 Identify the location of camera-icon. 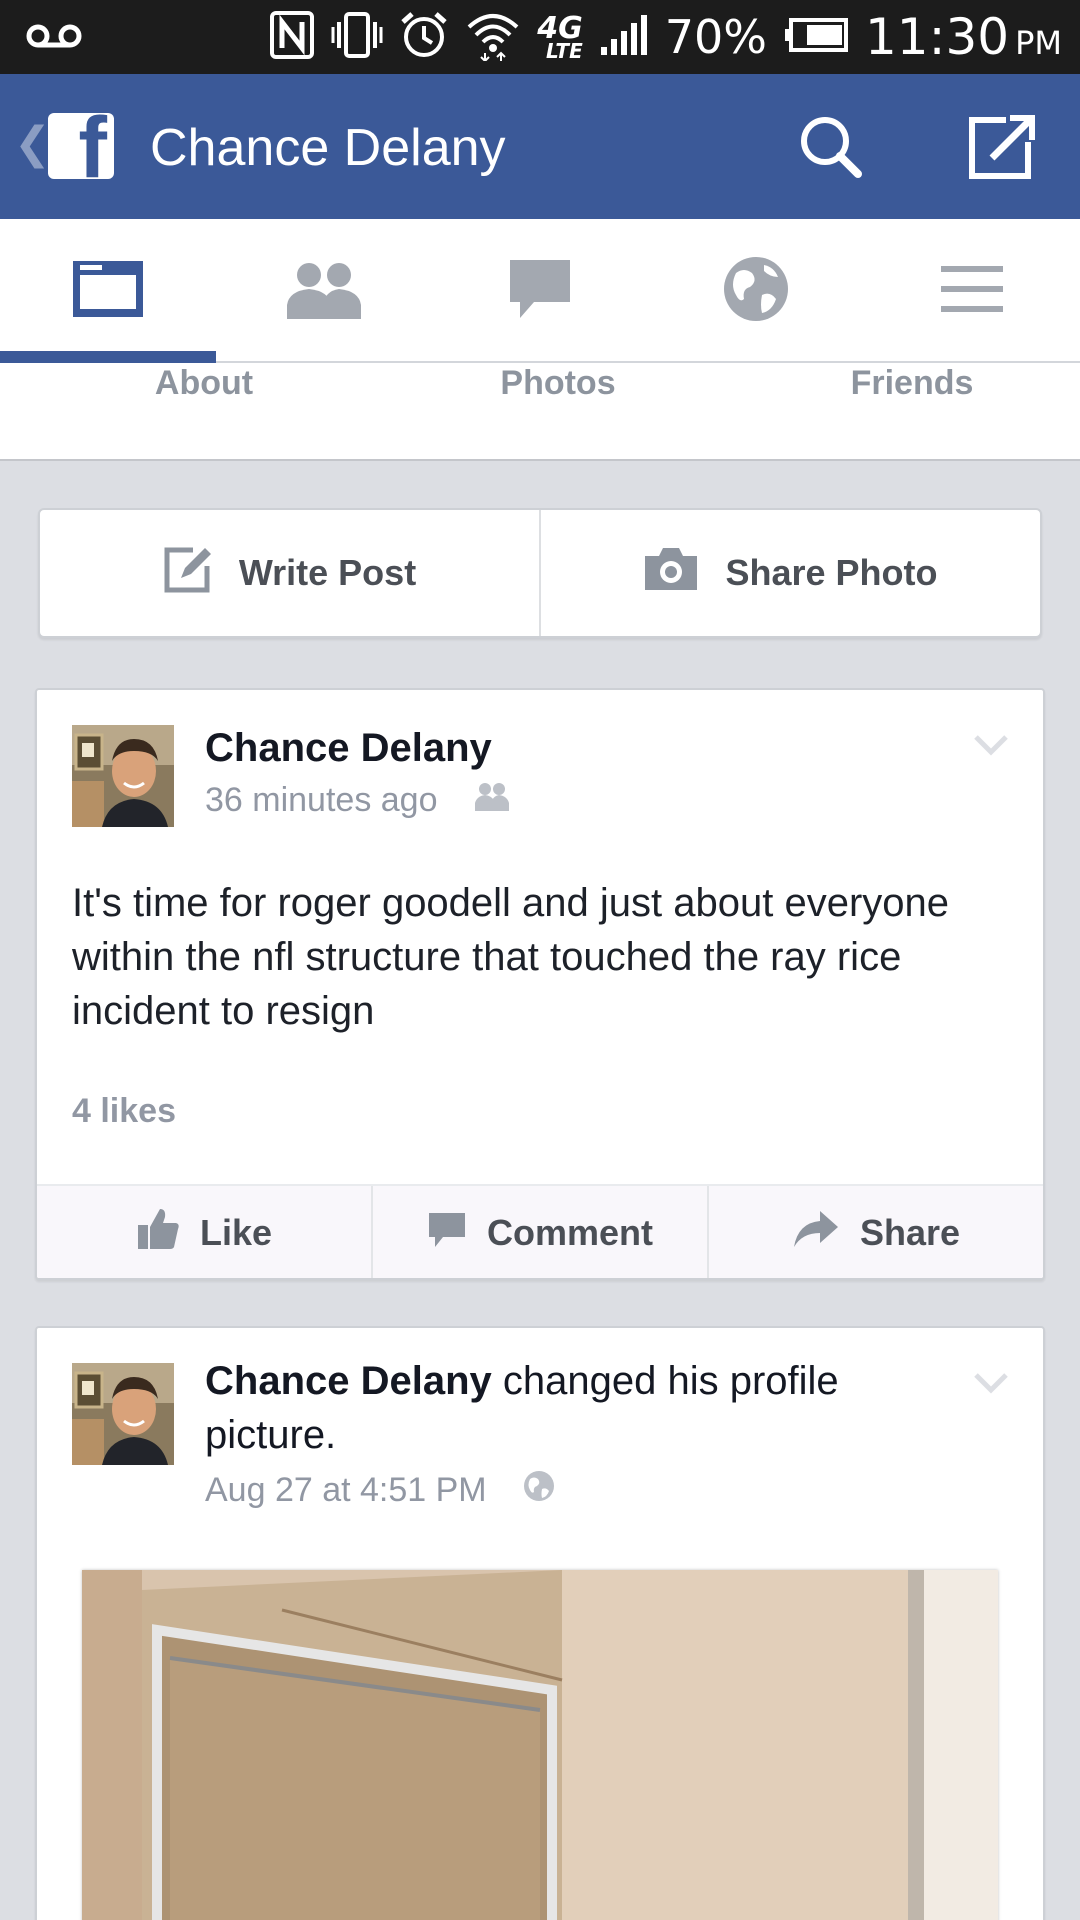
(671, 573).